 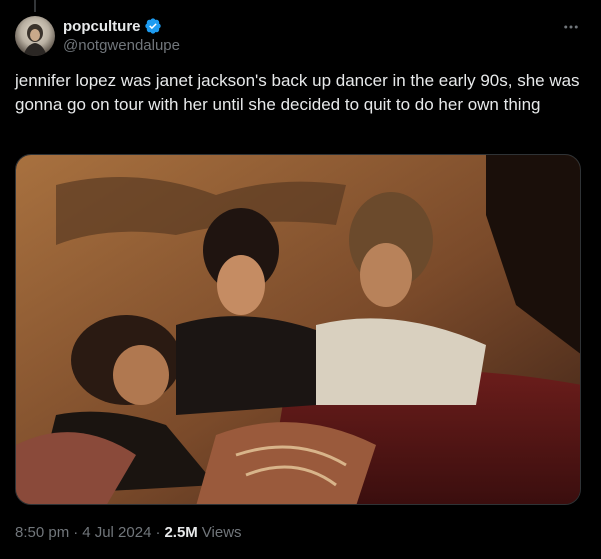 What do you see at coordinates (116, 532) in the screenshot?
I see `tweet-date: 4 Jul 2024` at bounding box center [116, 532].